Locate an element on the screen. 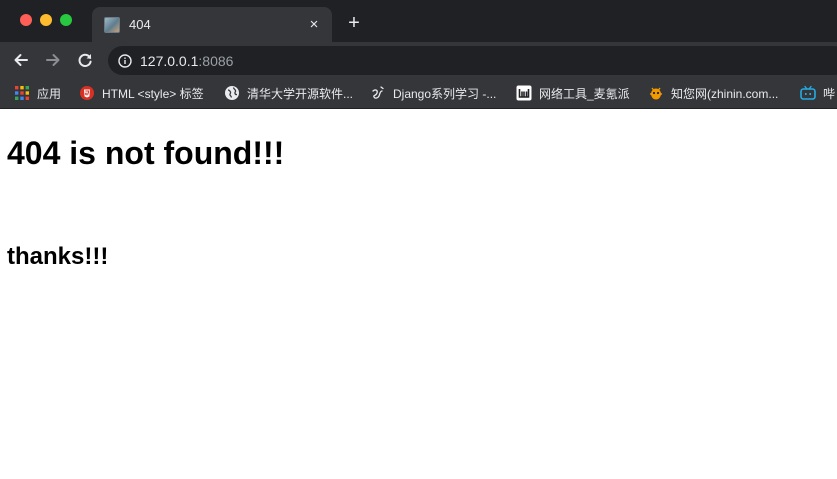 The height and width of the screenshot is (479, 837). bookmark-network-tools: 网络工具_麦氪派 is located at coordinates (573, 93).